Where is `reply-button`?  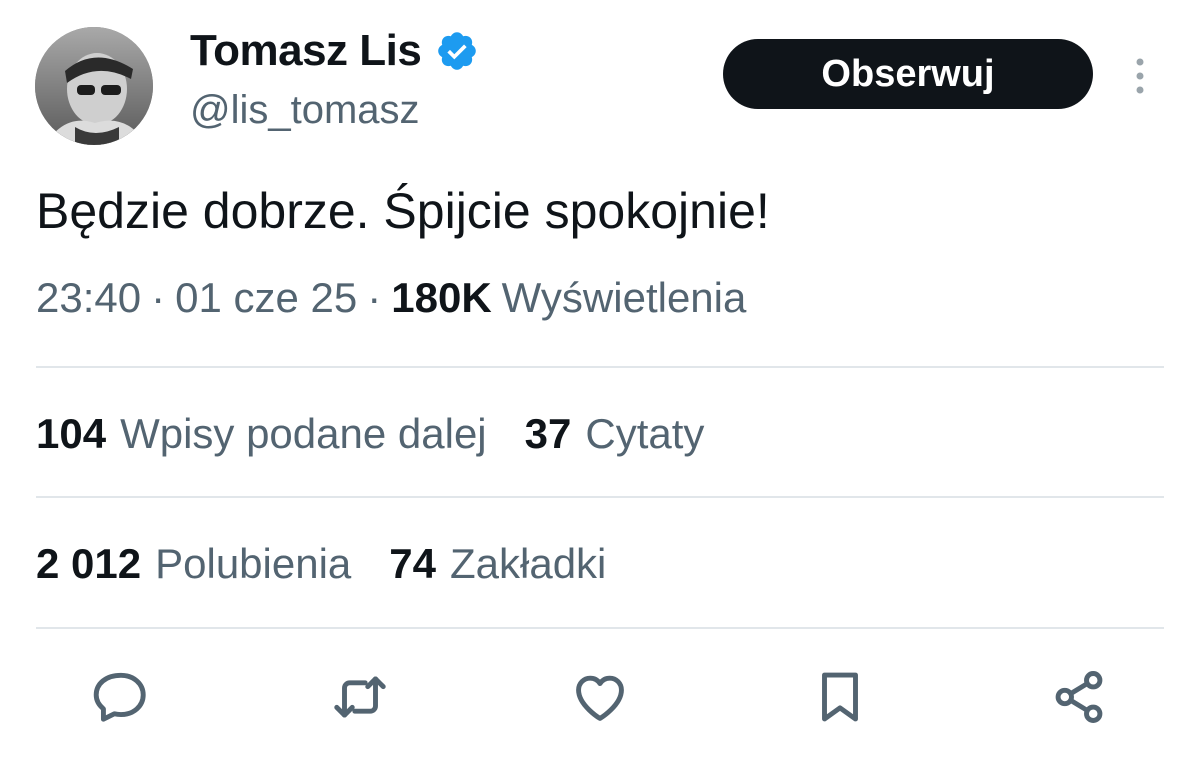 reply-button is located at coordinates (121, 697).